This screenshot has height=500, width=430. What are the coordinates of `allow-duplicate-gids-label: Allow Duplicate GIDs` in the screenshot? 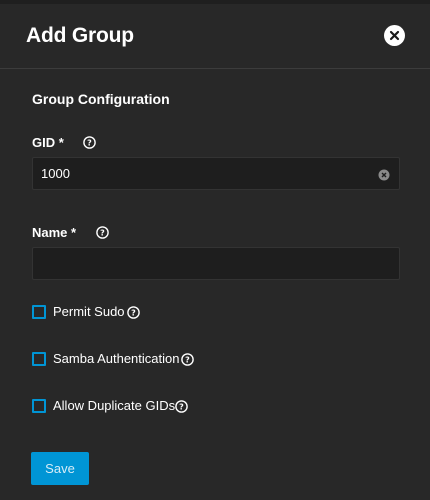 It's located at (114, 405).